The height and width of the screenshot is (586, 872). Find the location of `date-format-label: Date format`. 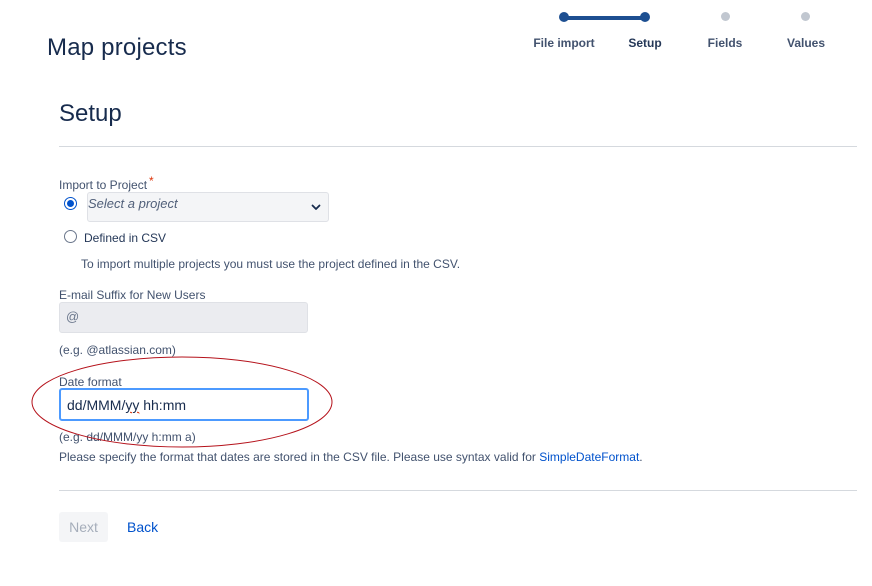

date-format-label: Date format is located at coordinates (90, 382).